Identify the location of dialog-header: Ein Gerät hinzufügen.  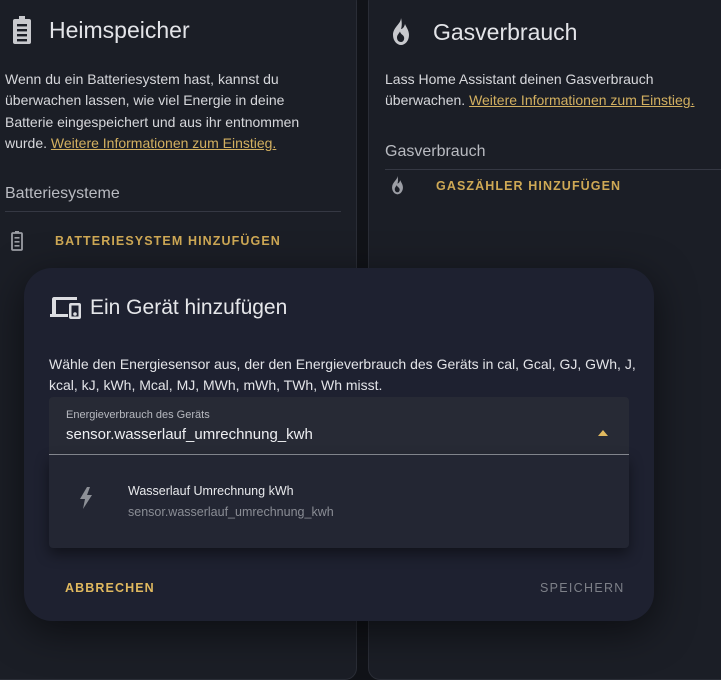
(168, 308).